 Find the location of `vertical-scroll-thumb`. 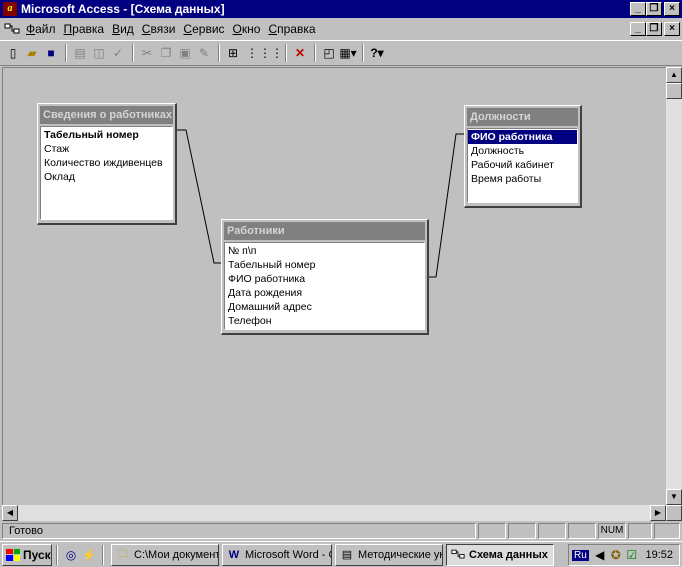

vertical-scroll-thumb is located at coordinates (674, 91).